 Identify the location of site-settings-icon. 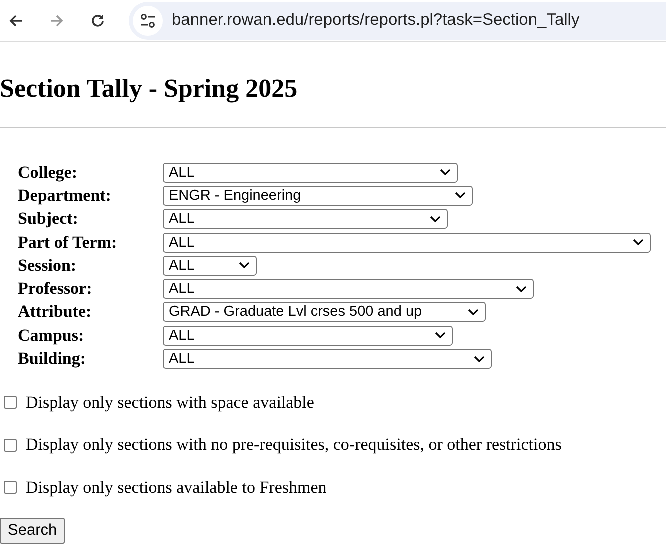
(148, 21).